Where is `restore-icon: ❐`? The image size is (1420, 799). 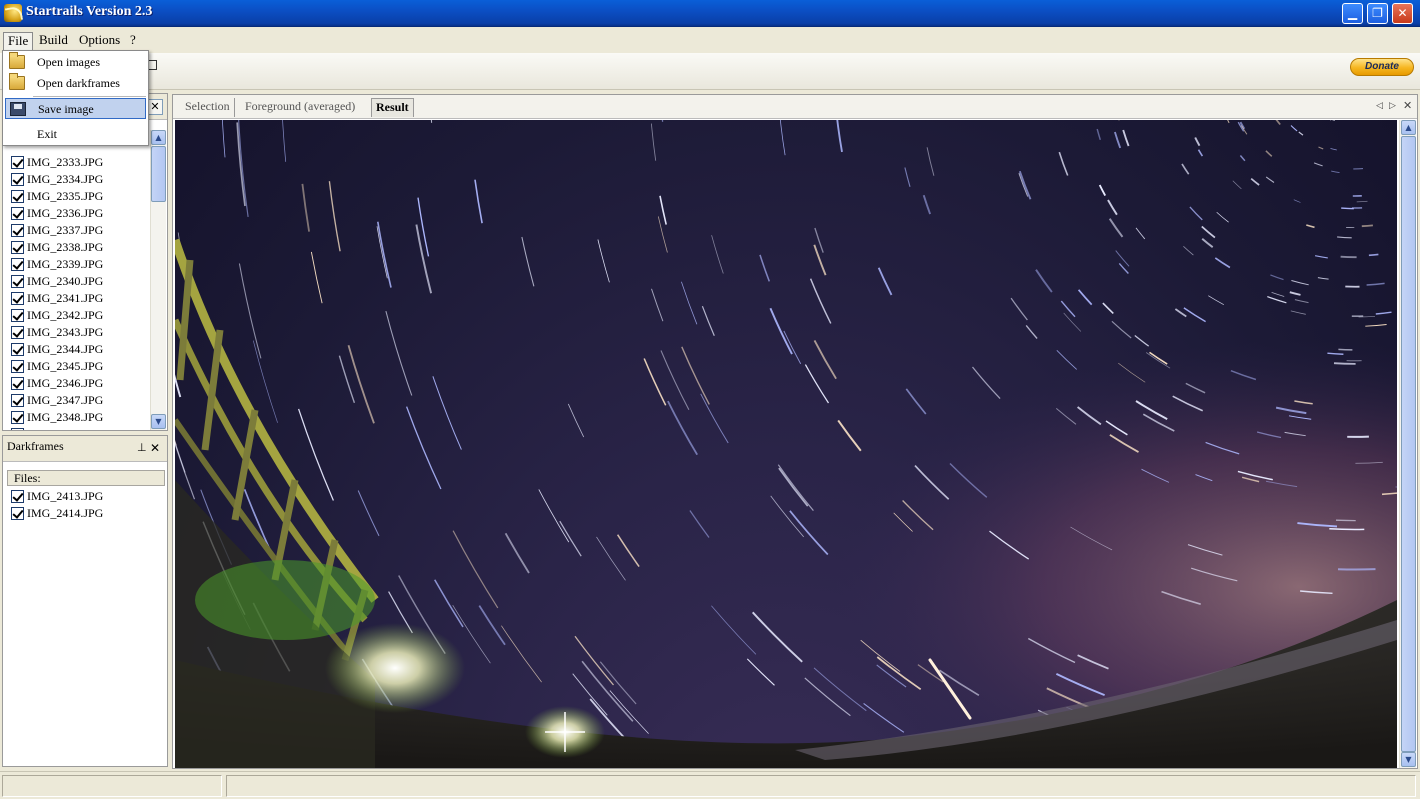 restore-icon: ❐ is located at coordinates (1377, 13).